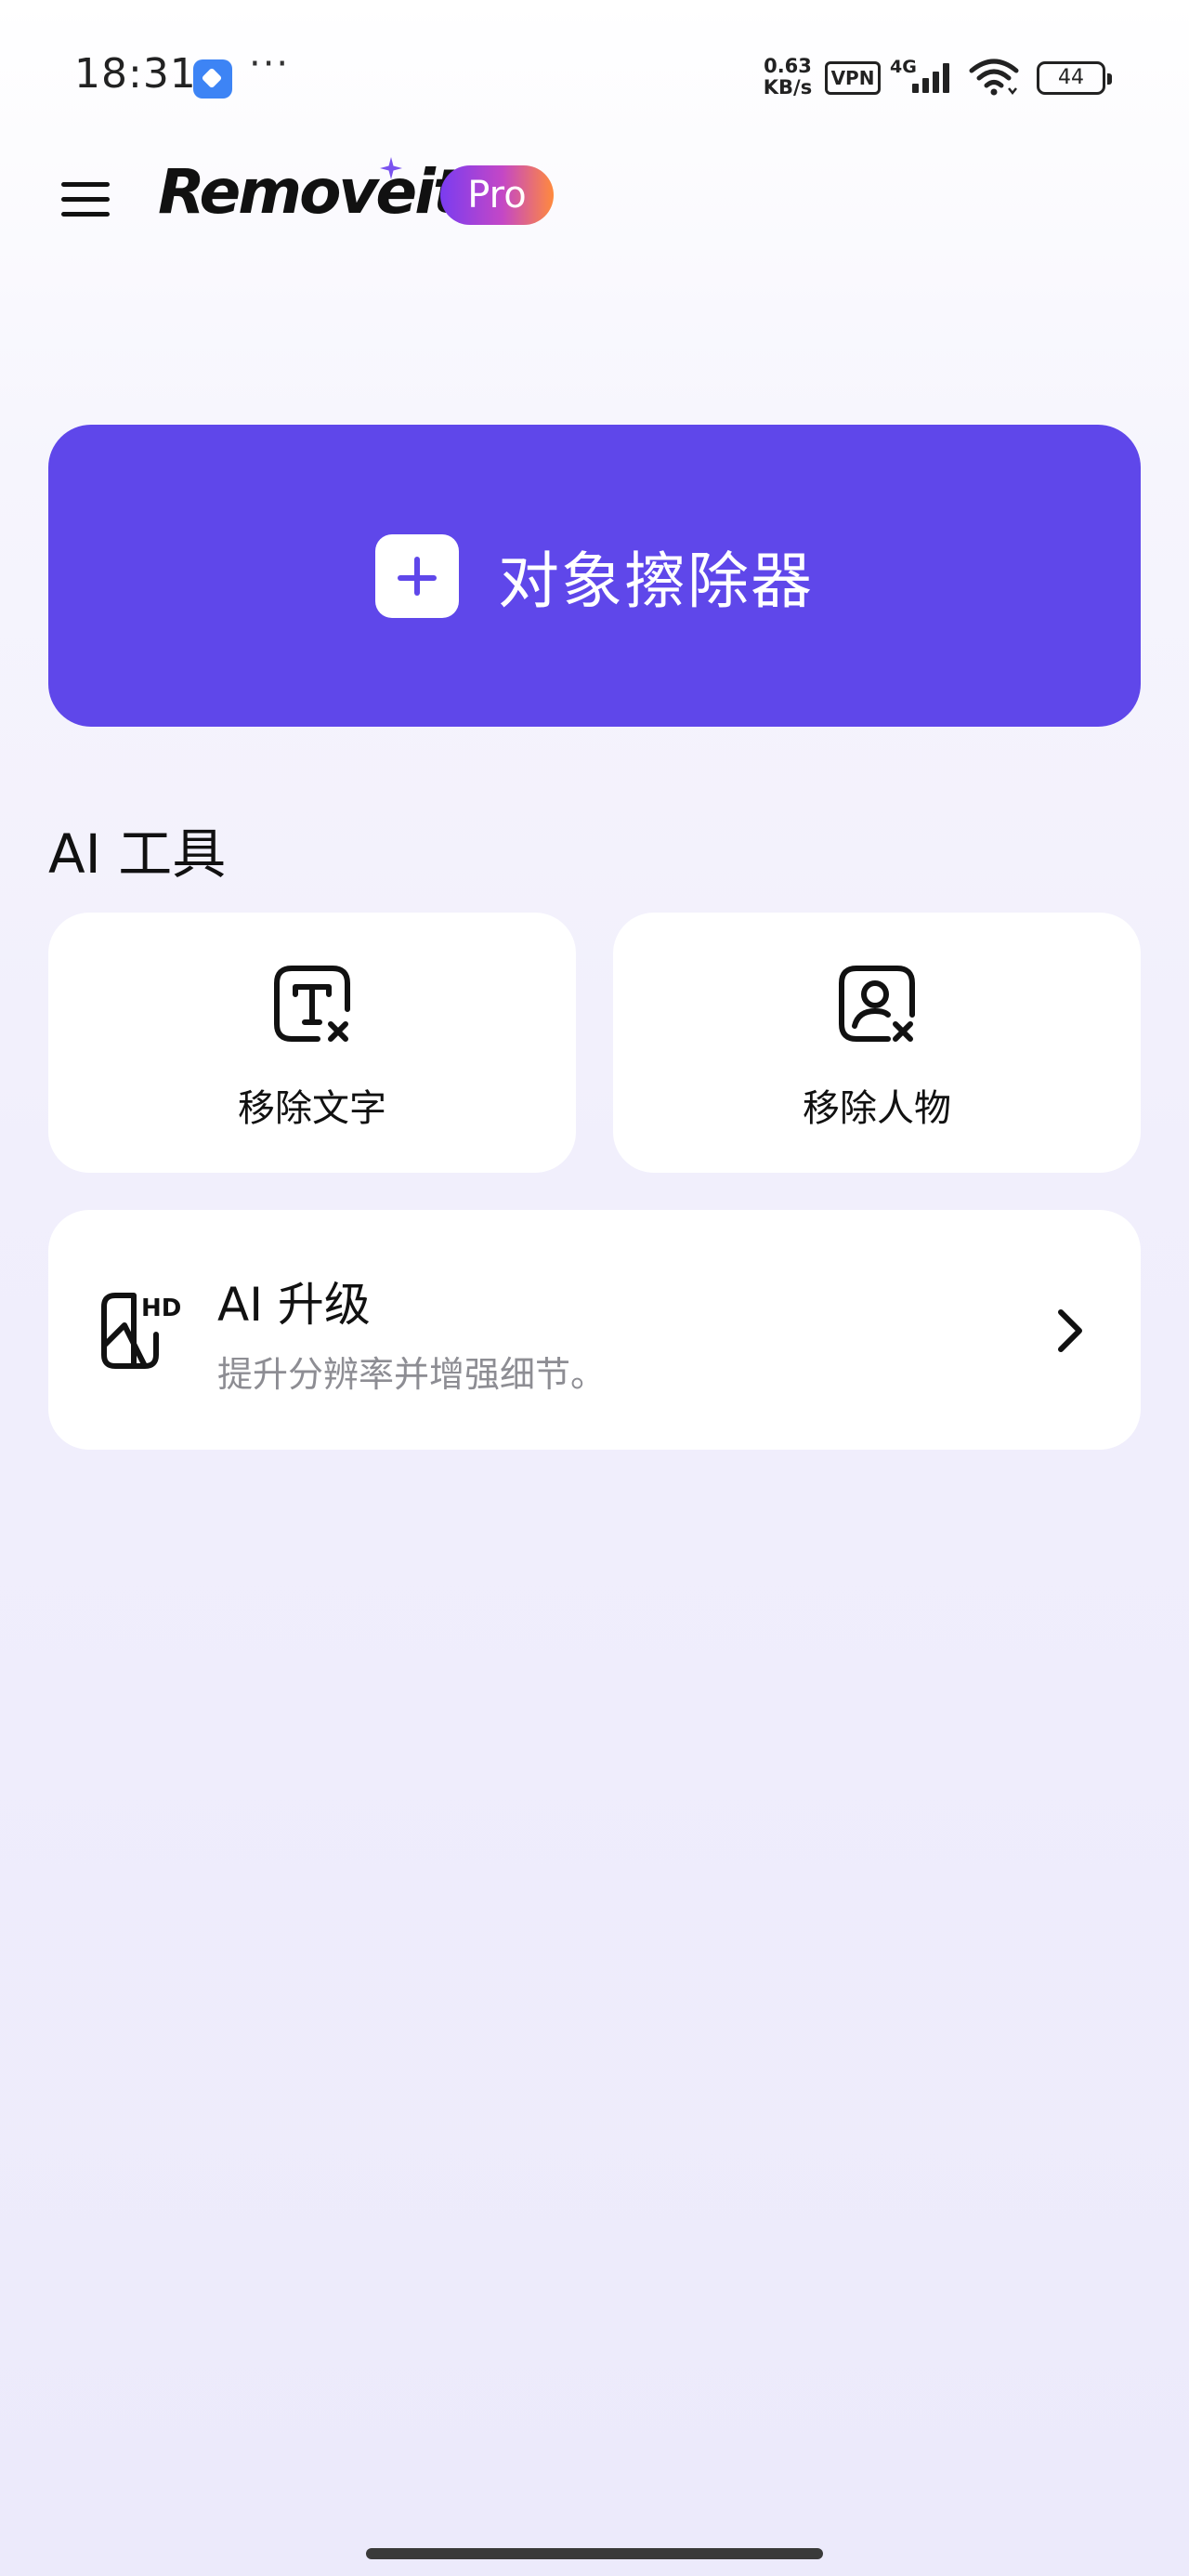  I want to click on sparkle-icon, so click(391, 170).